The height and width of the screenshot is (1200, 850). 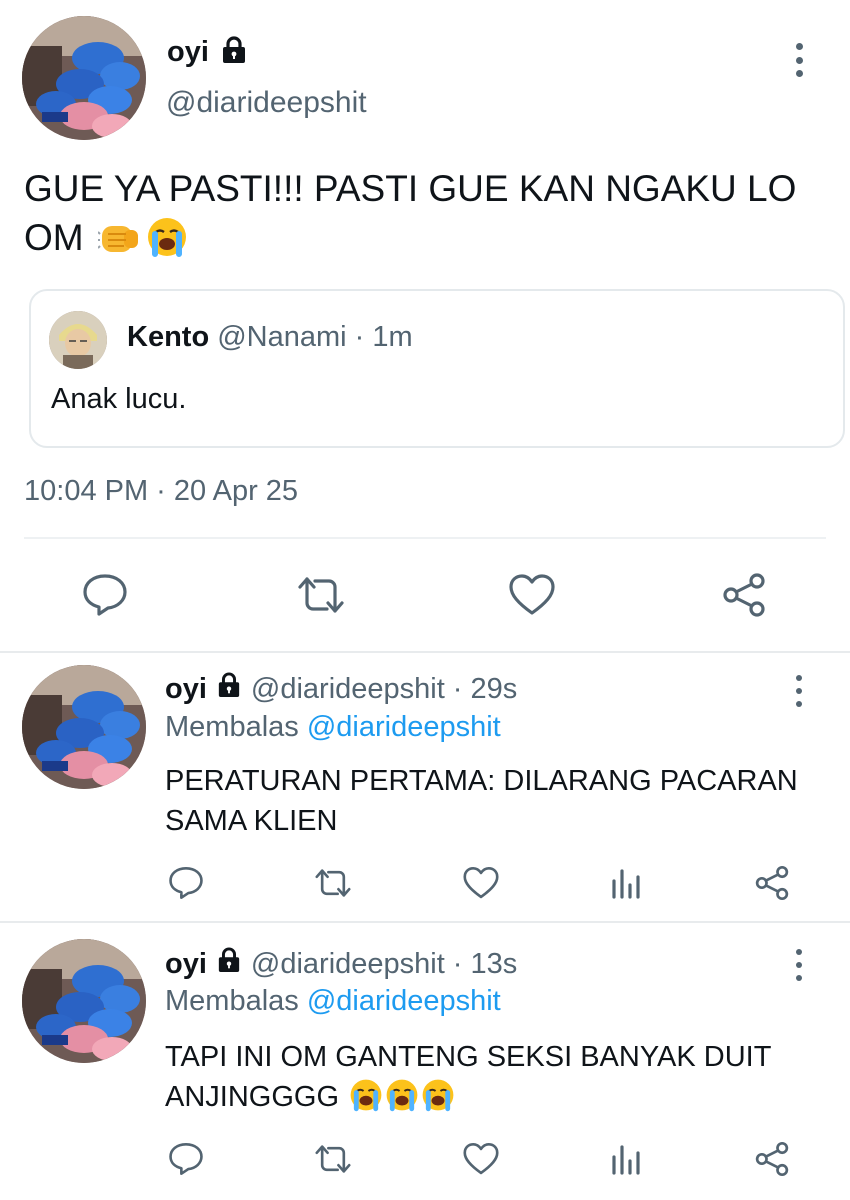 I want to click on author-handle: @diarideepshit, so click(x=266, y=103).